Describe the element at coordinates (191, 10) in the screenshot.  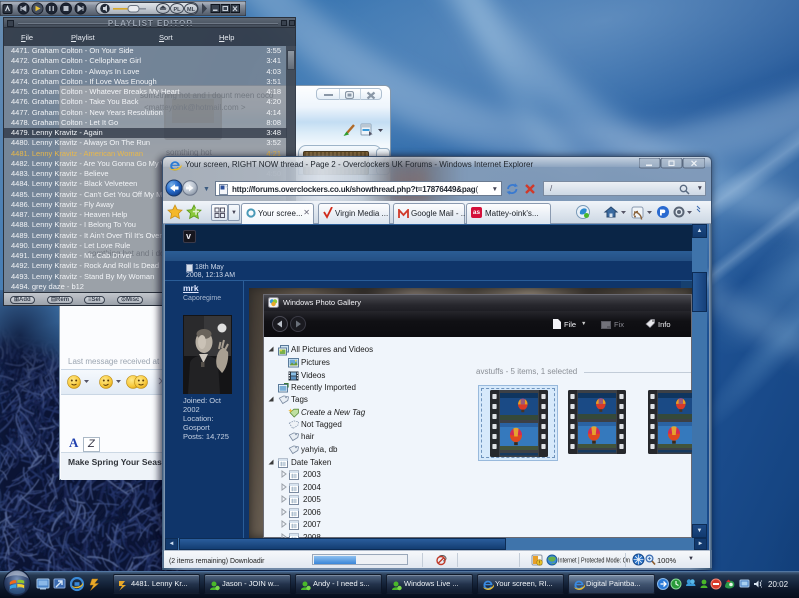
I see `svg-text: ML` at that location.